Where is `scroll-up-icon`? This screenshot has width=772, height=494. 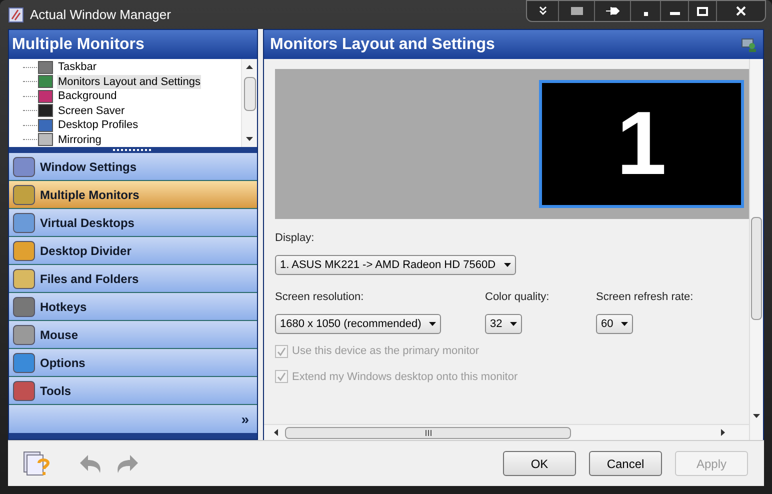 scroll-up-icon is located at coordinates (249, 67).